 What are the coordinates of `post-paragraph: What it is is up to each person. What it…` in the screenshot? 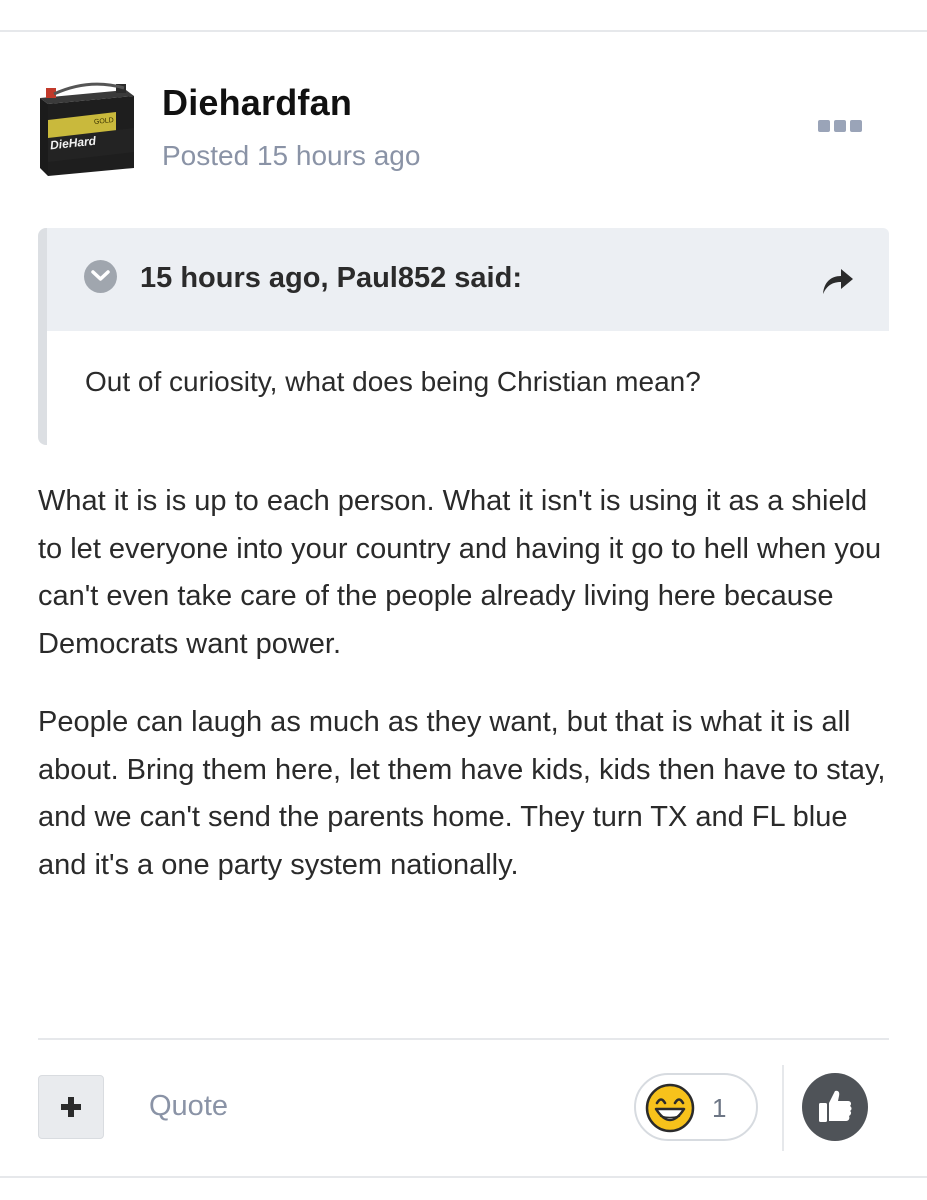 It's located at (460, 572).